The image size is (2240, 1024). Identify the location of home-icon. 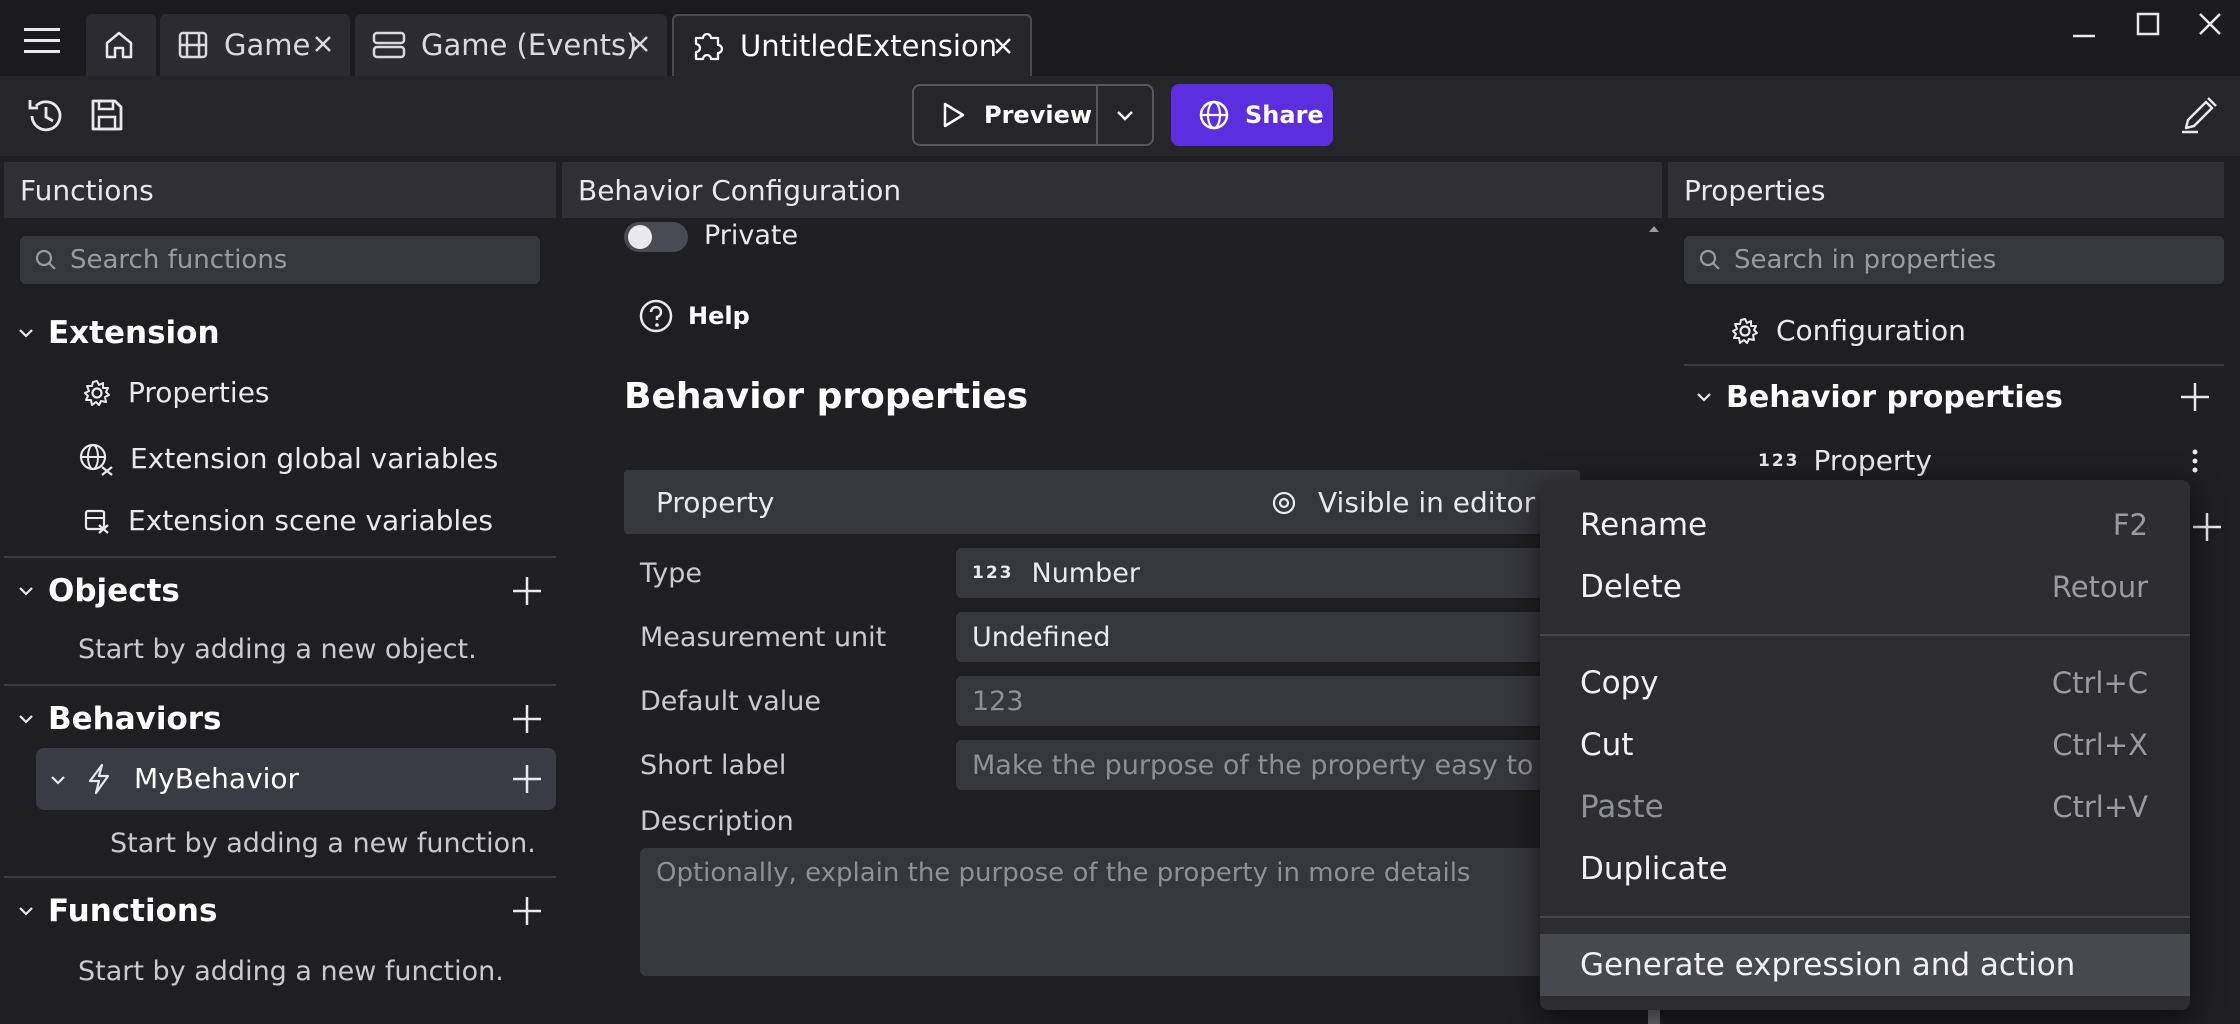
(119, 45).